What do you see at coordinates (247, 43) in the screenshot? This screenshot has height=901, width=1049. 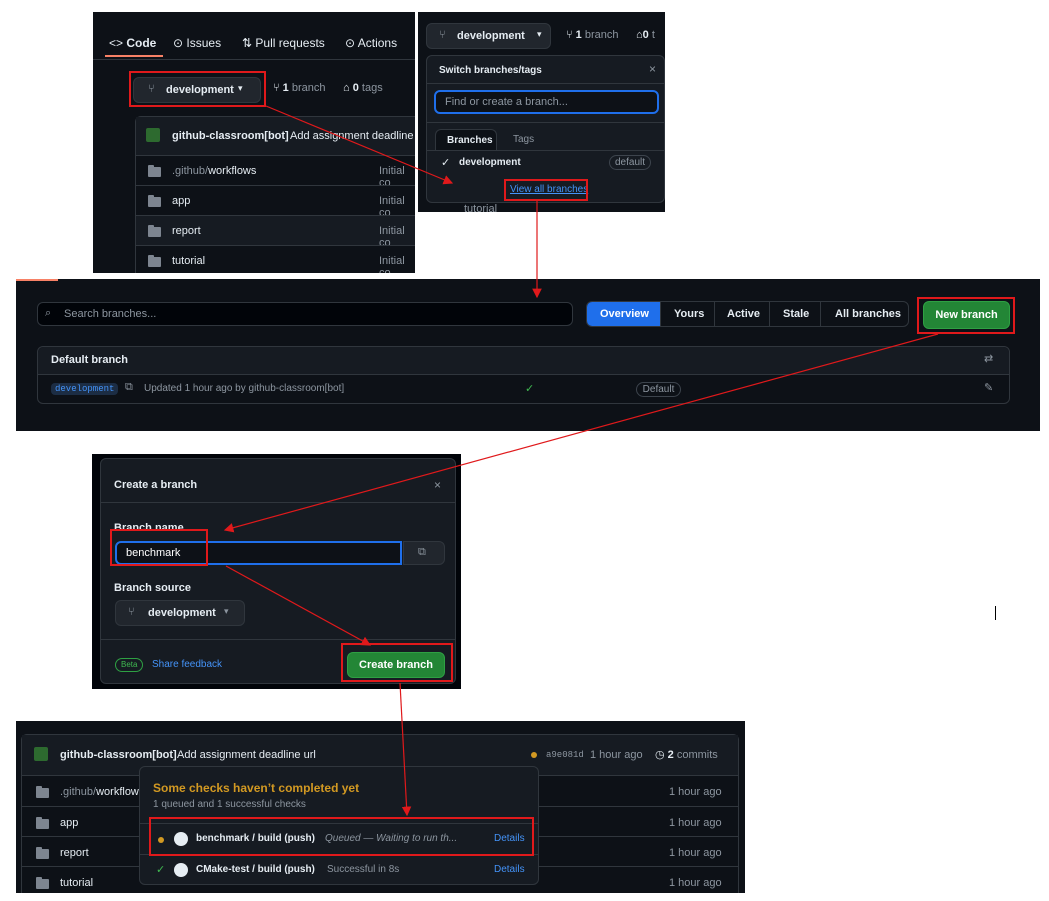 I see `pull-request-icon: ⇅` at bounding box center [247, 43].